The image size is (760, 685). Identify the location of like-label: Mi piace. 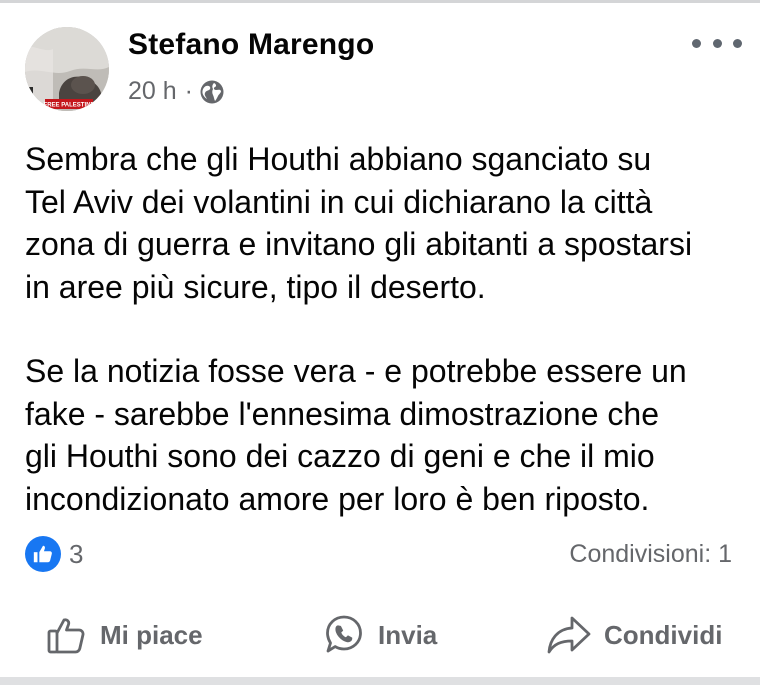
(151, 634).